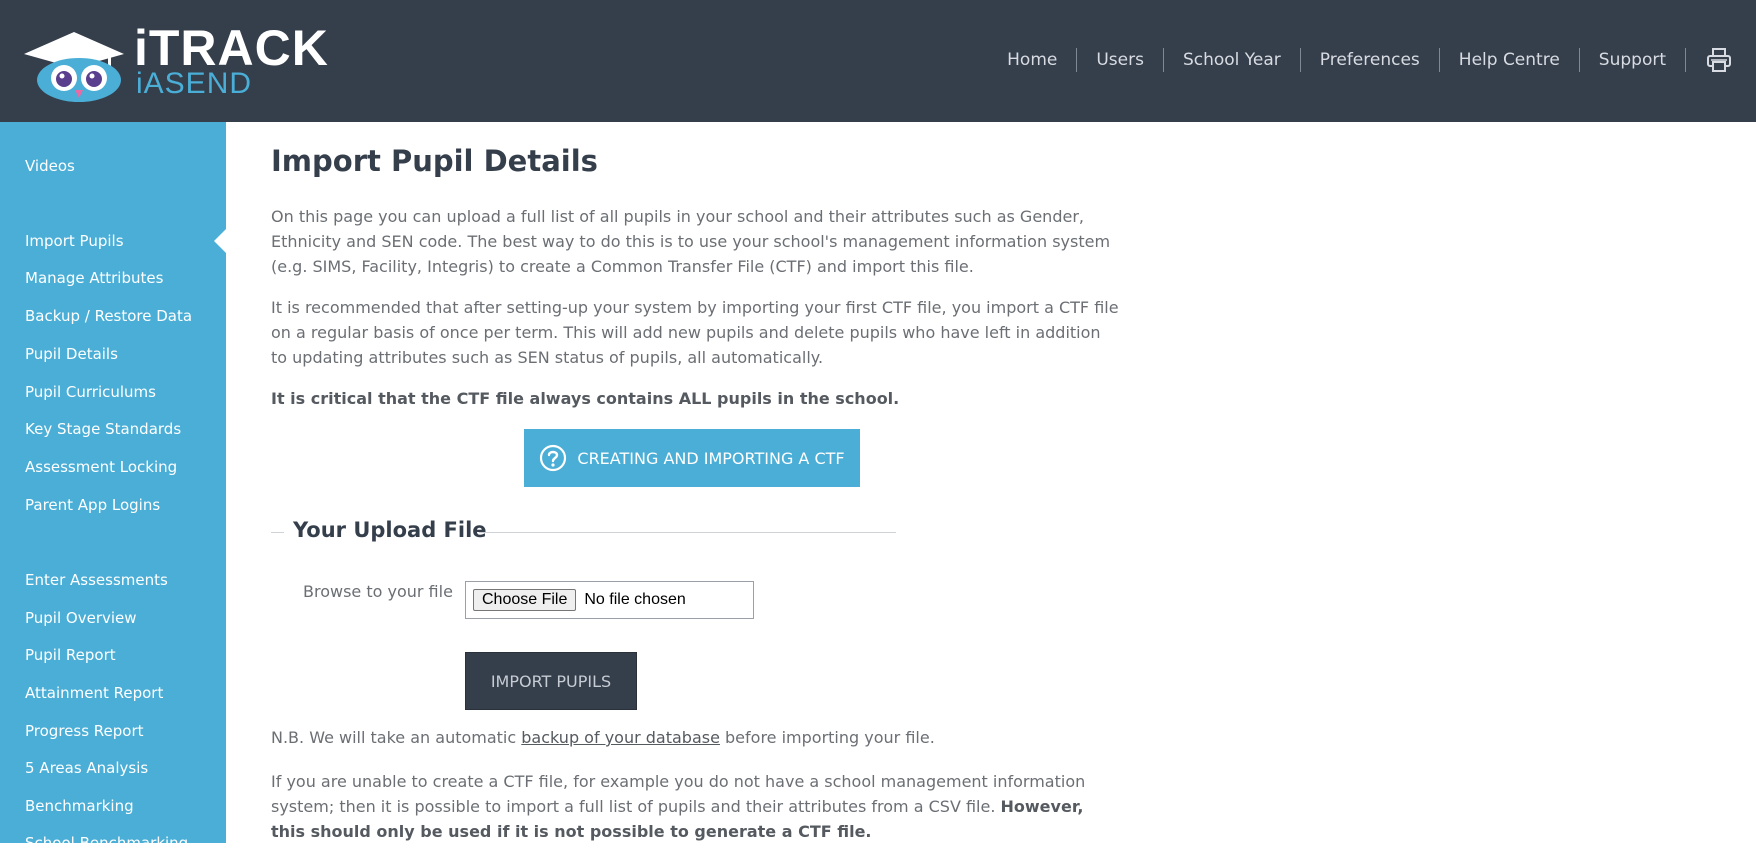 This screenshot has height=853, width=1756. What do you see at coordinates (277, 532) in the screenshot?
I see `heading-rule-left` at bounding box center [277, 532].